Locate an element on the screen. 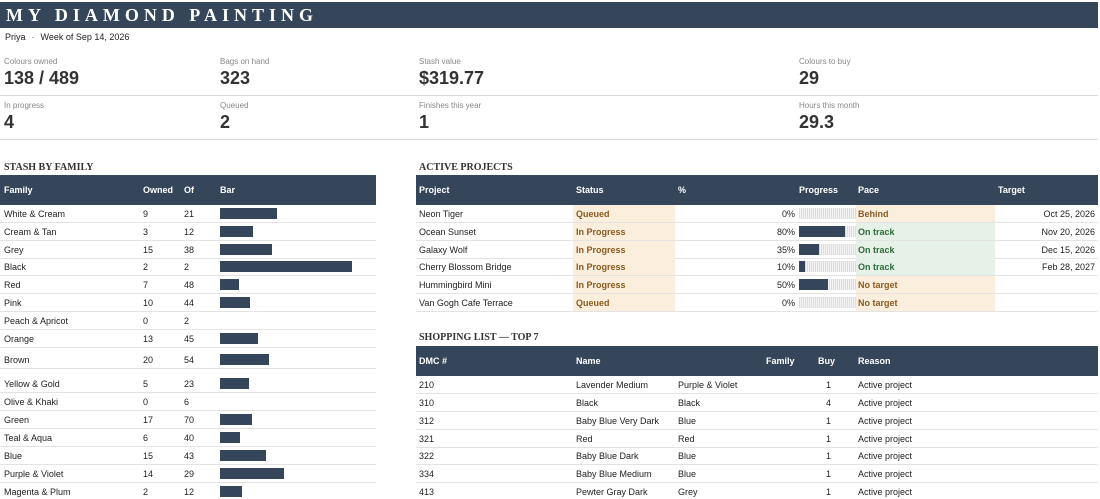 This screenshot has width=1100, height=499. of-cell: 40 is located at coordinates (189, 438).